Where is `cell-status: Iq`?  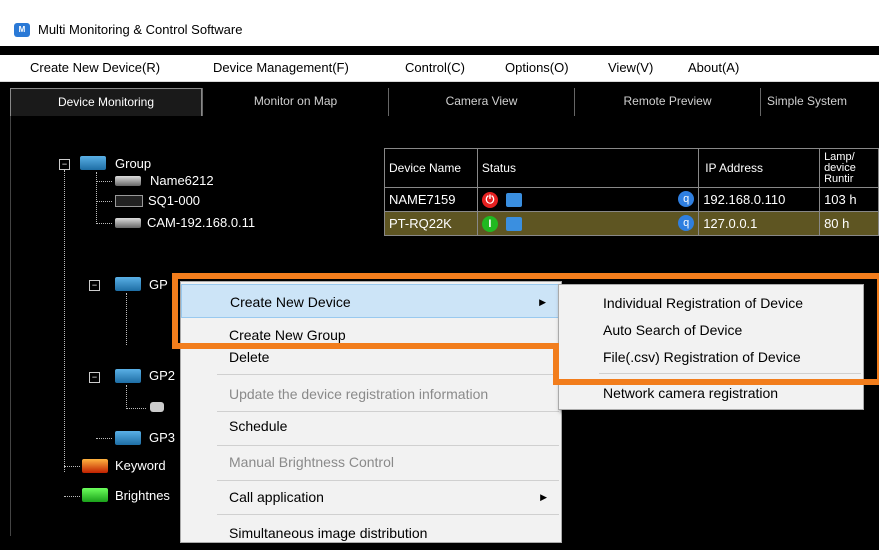
cell-status: Iq is located at coordinates (588, 223).